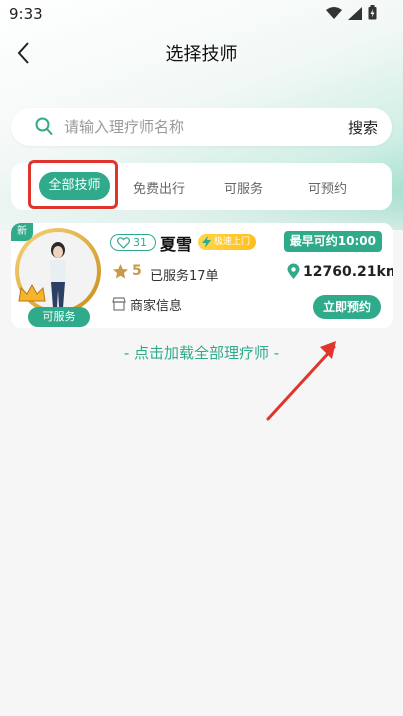 This screenshot has width=403, height=716. What do you see at coordinates (123, 243) in the screenshot?
I see `heart-icon` at bounding box center [123, 243].